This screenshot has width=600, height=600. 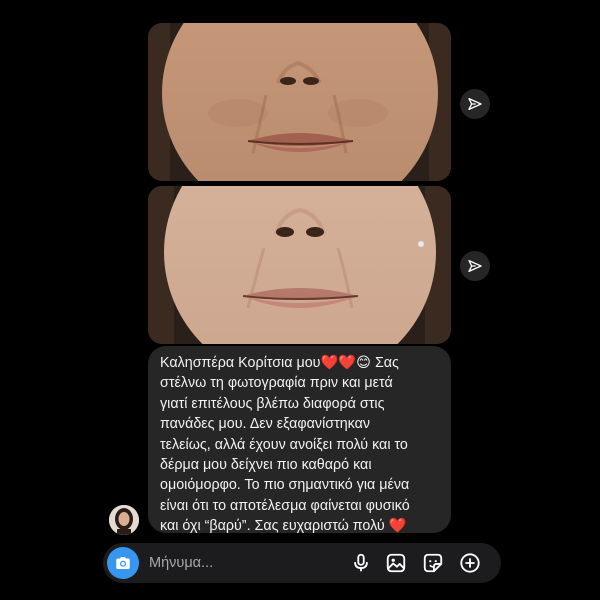 What do you see at coordinates (272, 403) in the screenshot?
I see `message-line: γιατί επιτέλους βλέπω διαφορά στις` at bounding box center [272, 403].